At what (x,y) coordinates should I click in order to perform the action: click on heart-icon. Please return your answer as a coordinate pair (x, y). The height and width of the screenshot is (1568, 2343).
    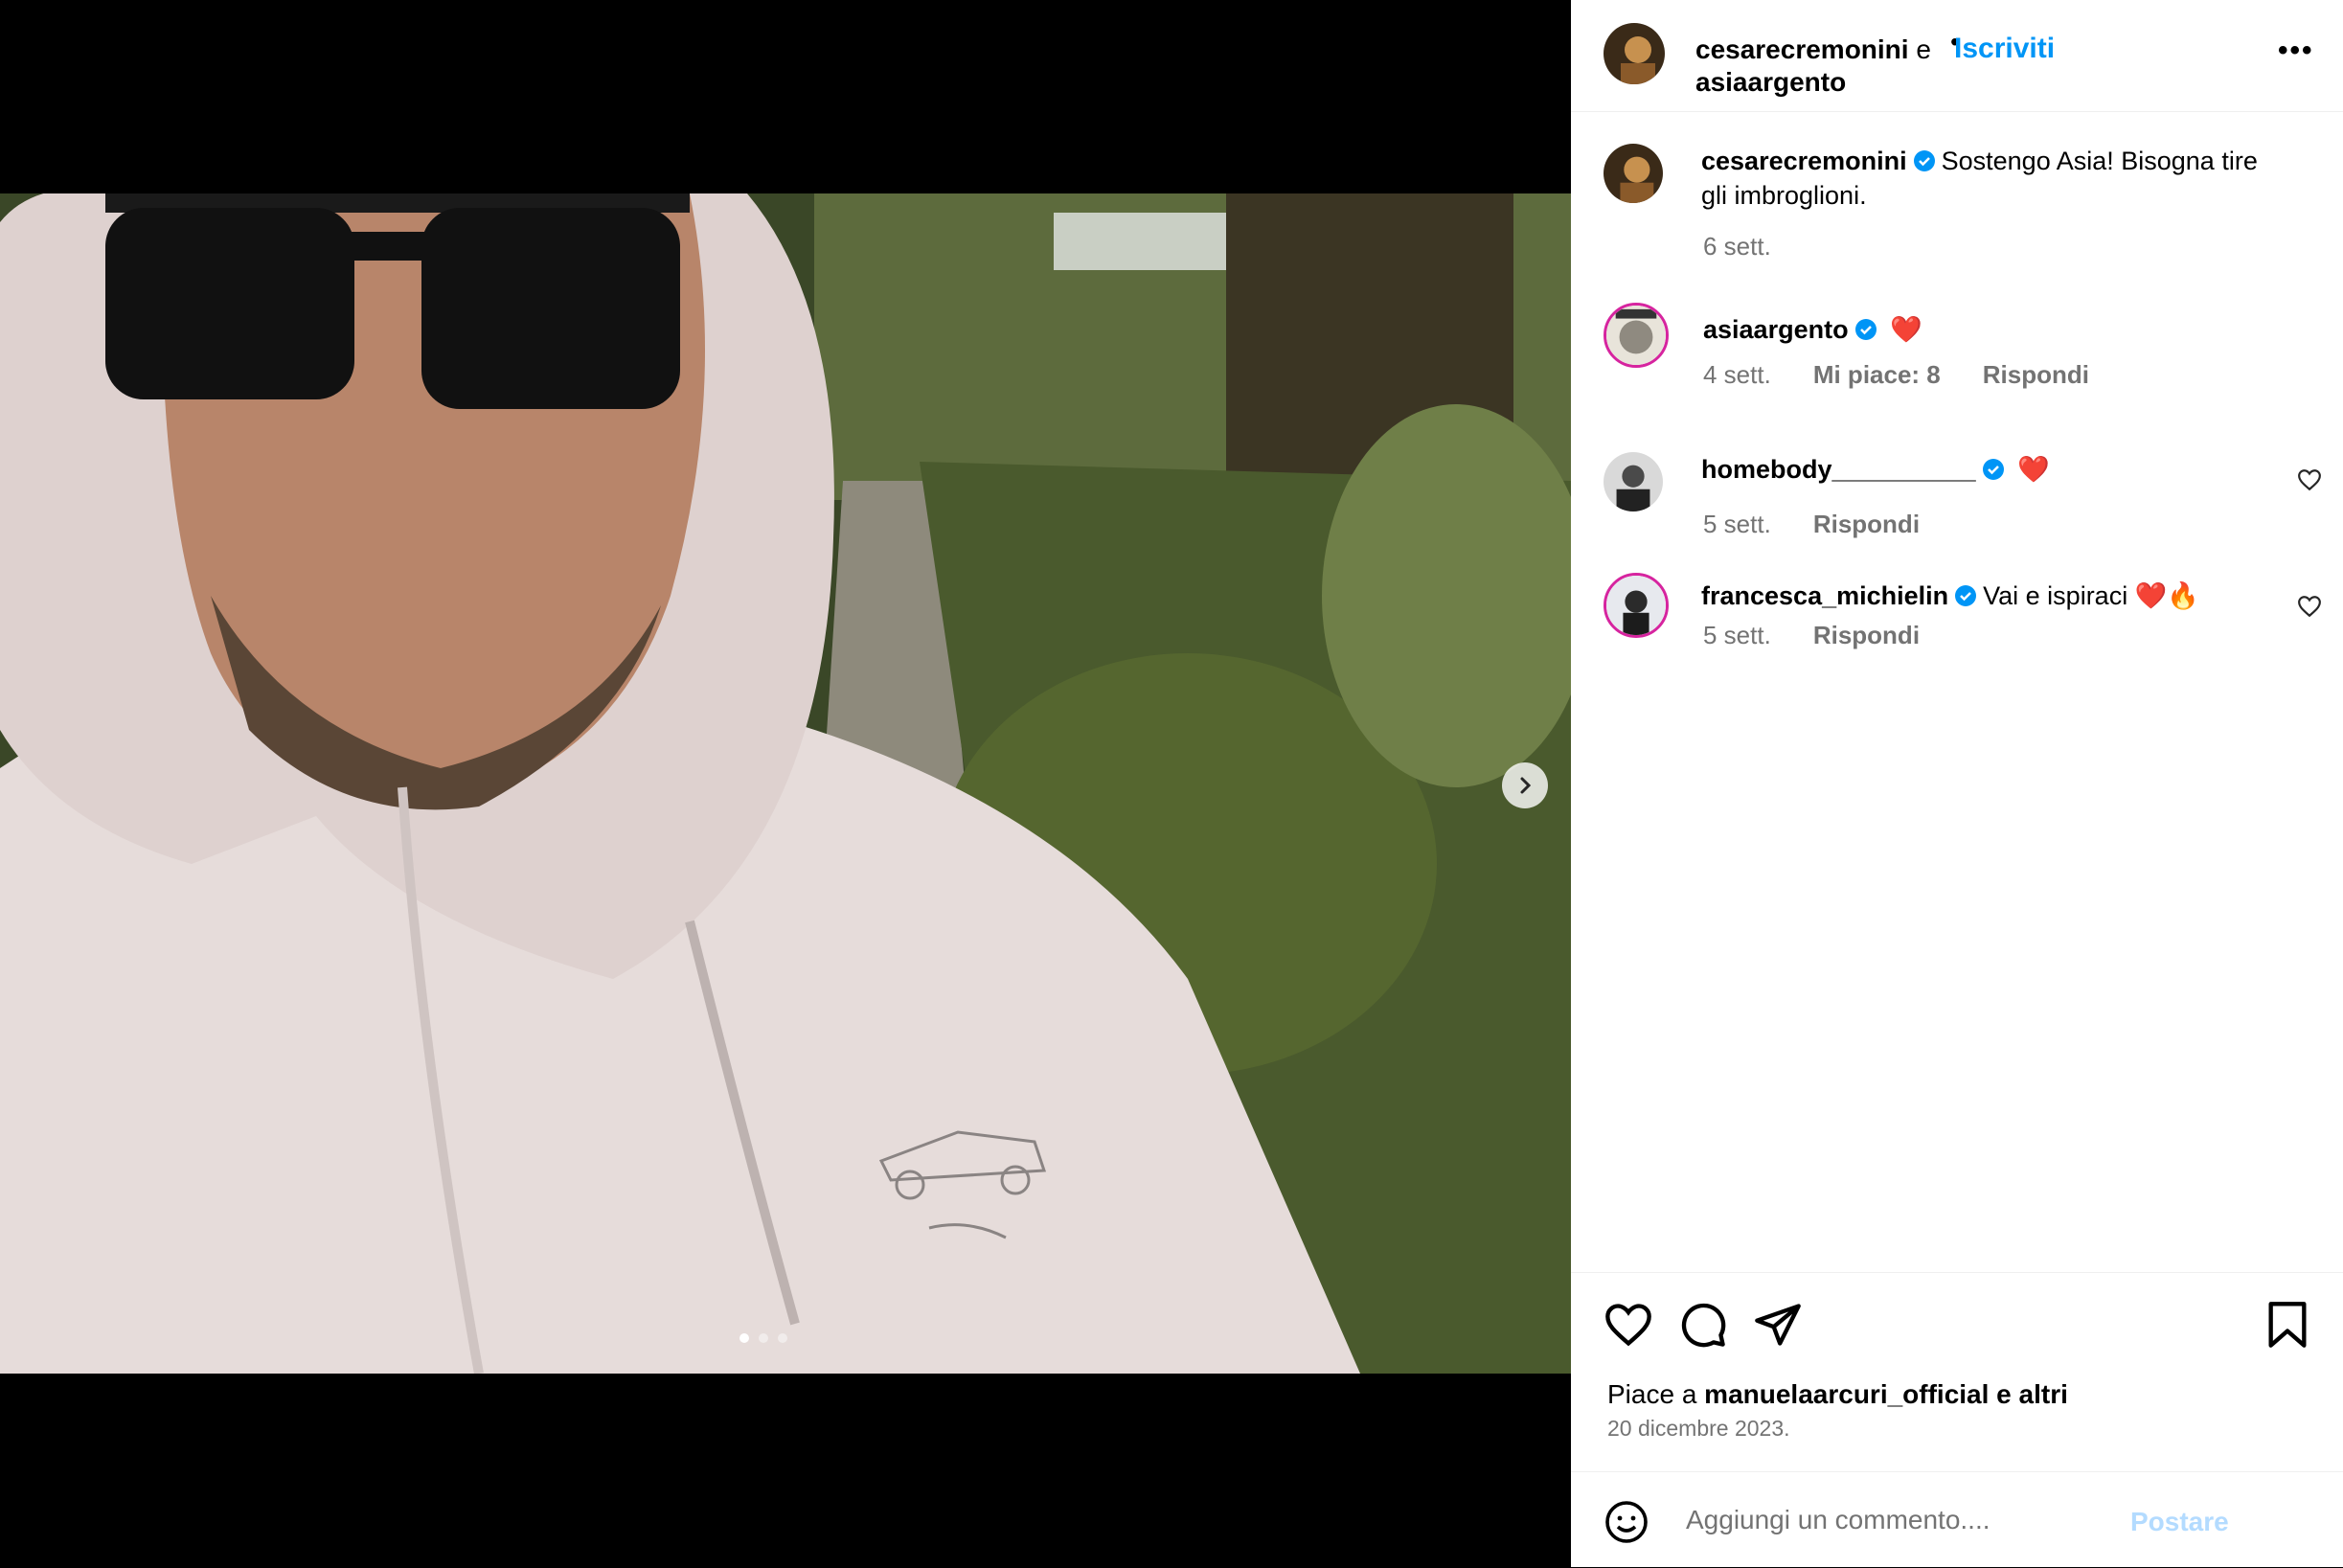
    Looking at the image, I should click on (1628, 1325).